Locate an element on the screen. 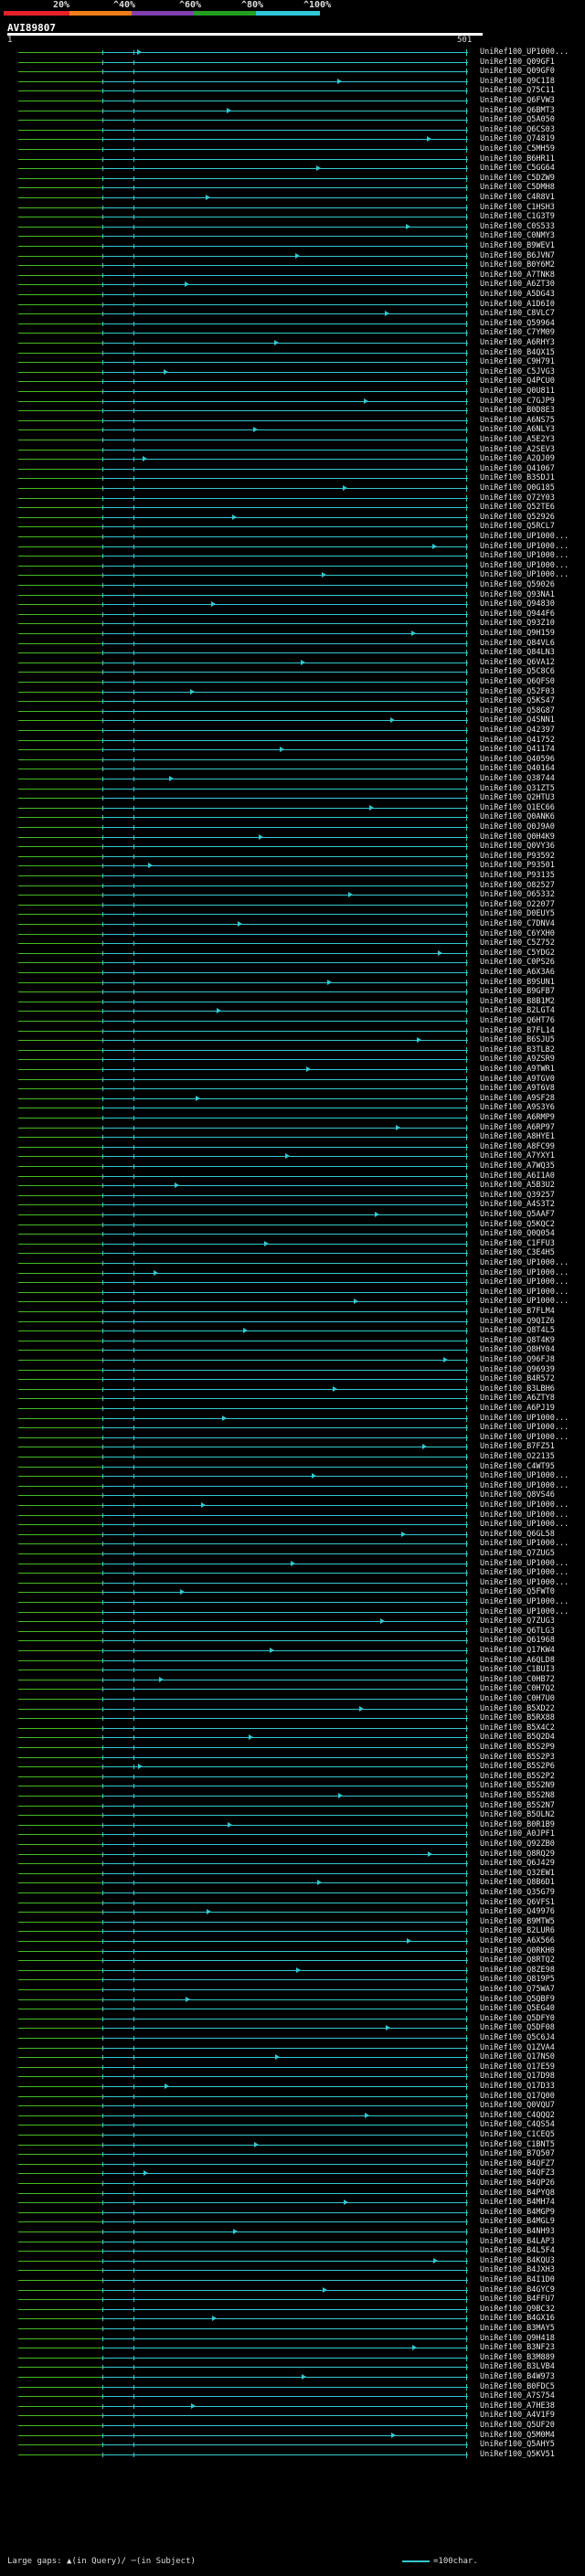 Image resolution: width=585 pixels, height=2576 pixels. hit-row: UniRef100_Q6VFS1 is located at coordinates (293, 1903).